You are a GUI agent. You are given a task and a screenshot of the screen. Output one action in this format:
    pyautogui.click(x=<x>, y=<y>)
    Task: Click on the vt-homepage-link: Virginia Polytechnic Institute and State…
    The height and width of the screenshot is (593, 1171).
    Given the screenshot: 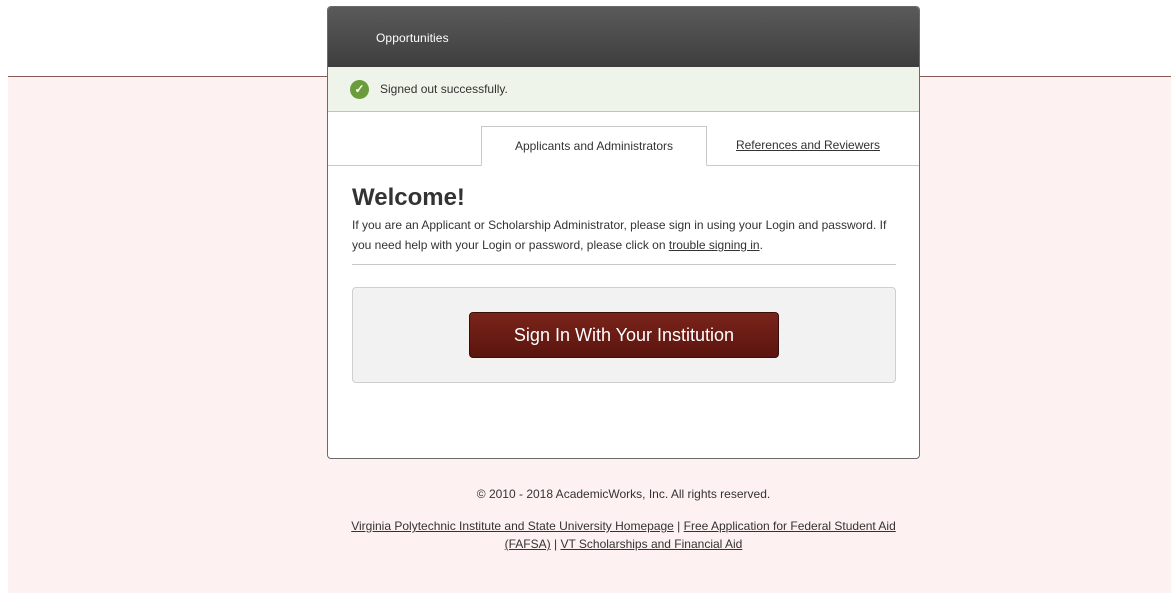 What is the action you would take?
    pyautogui.click(x=512, y=526)
    